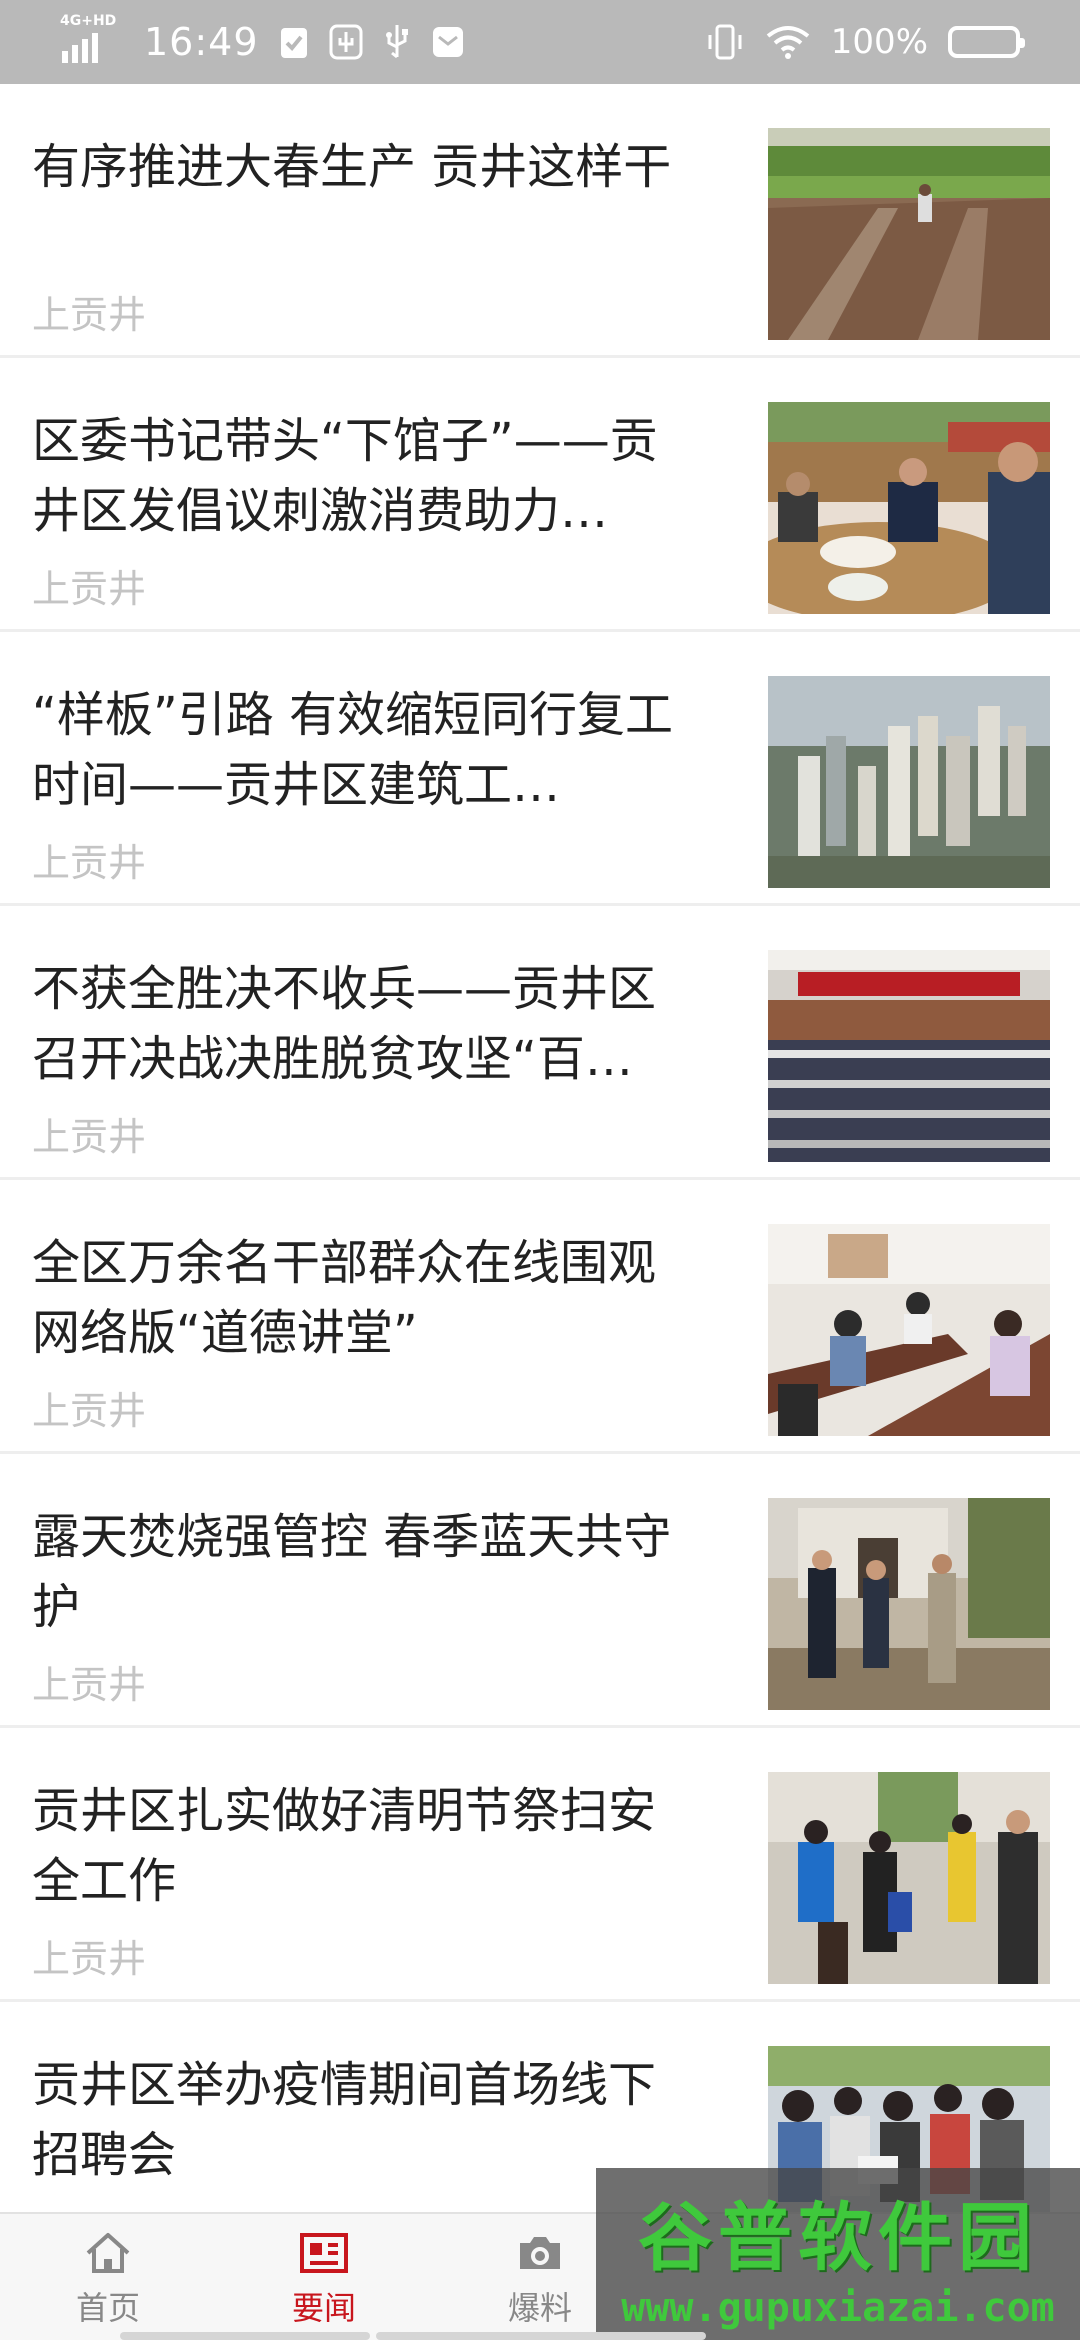  I want to click on usb-icon, so click(397, 42).